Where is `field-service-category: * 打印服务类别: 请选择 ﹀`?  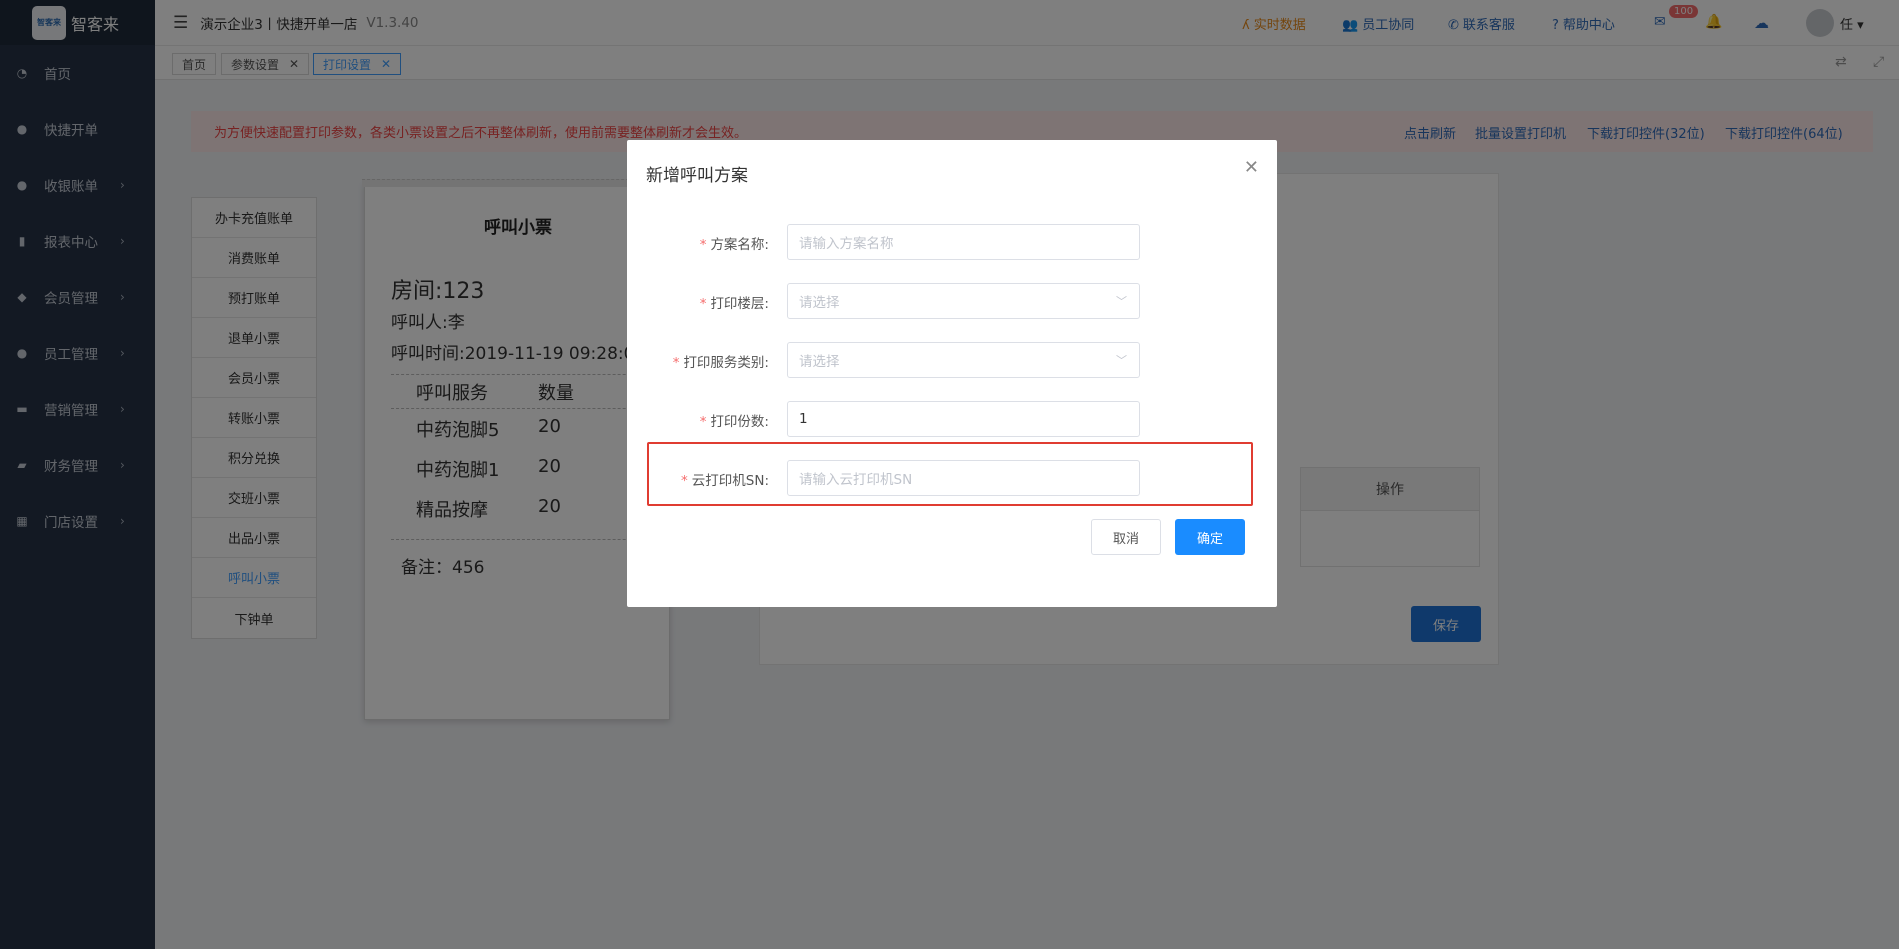
field-service-category: * 打印服务类别: 请选择 ﹀ is located at coordinates (952, 360).